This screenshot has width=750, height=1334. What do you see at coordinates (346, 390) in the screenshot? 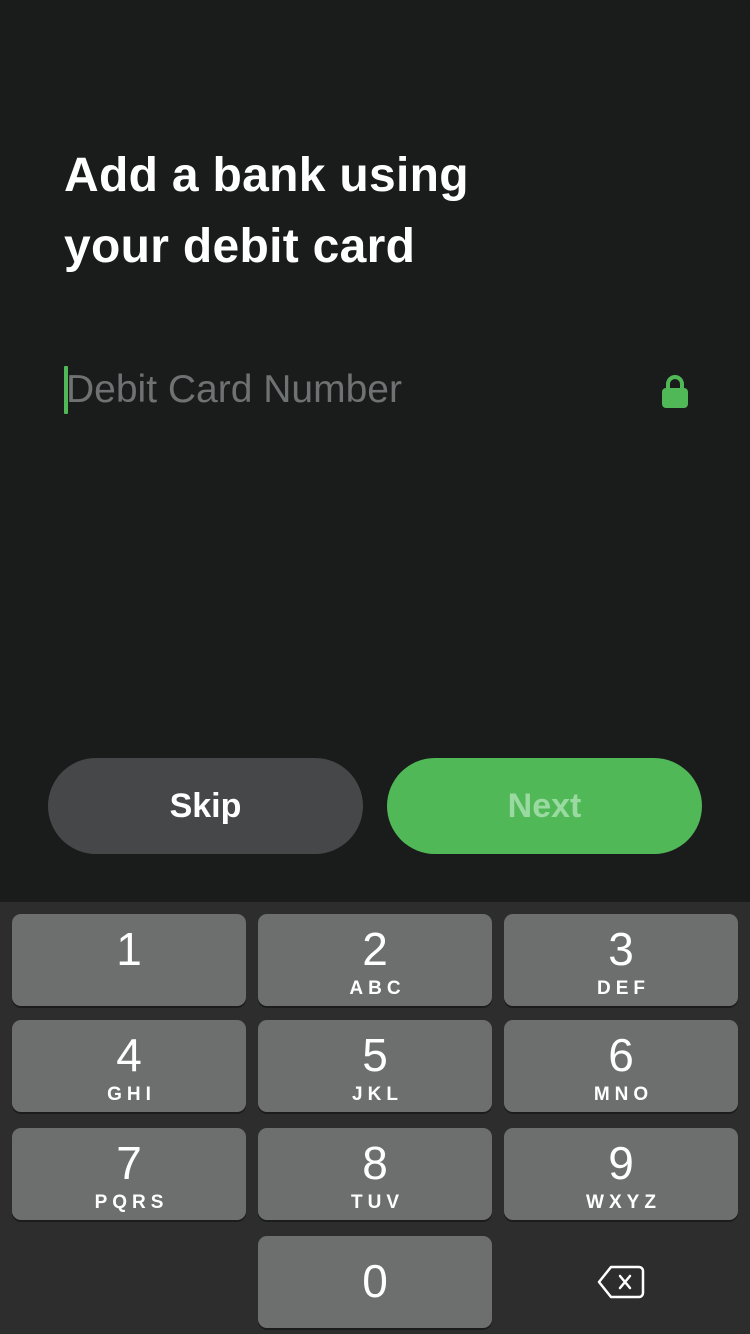
I see `debit-card-number-input` at bounding box center [346, 390].